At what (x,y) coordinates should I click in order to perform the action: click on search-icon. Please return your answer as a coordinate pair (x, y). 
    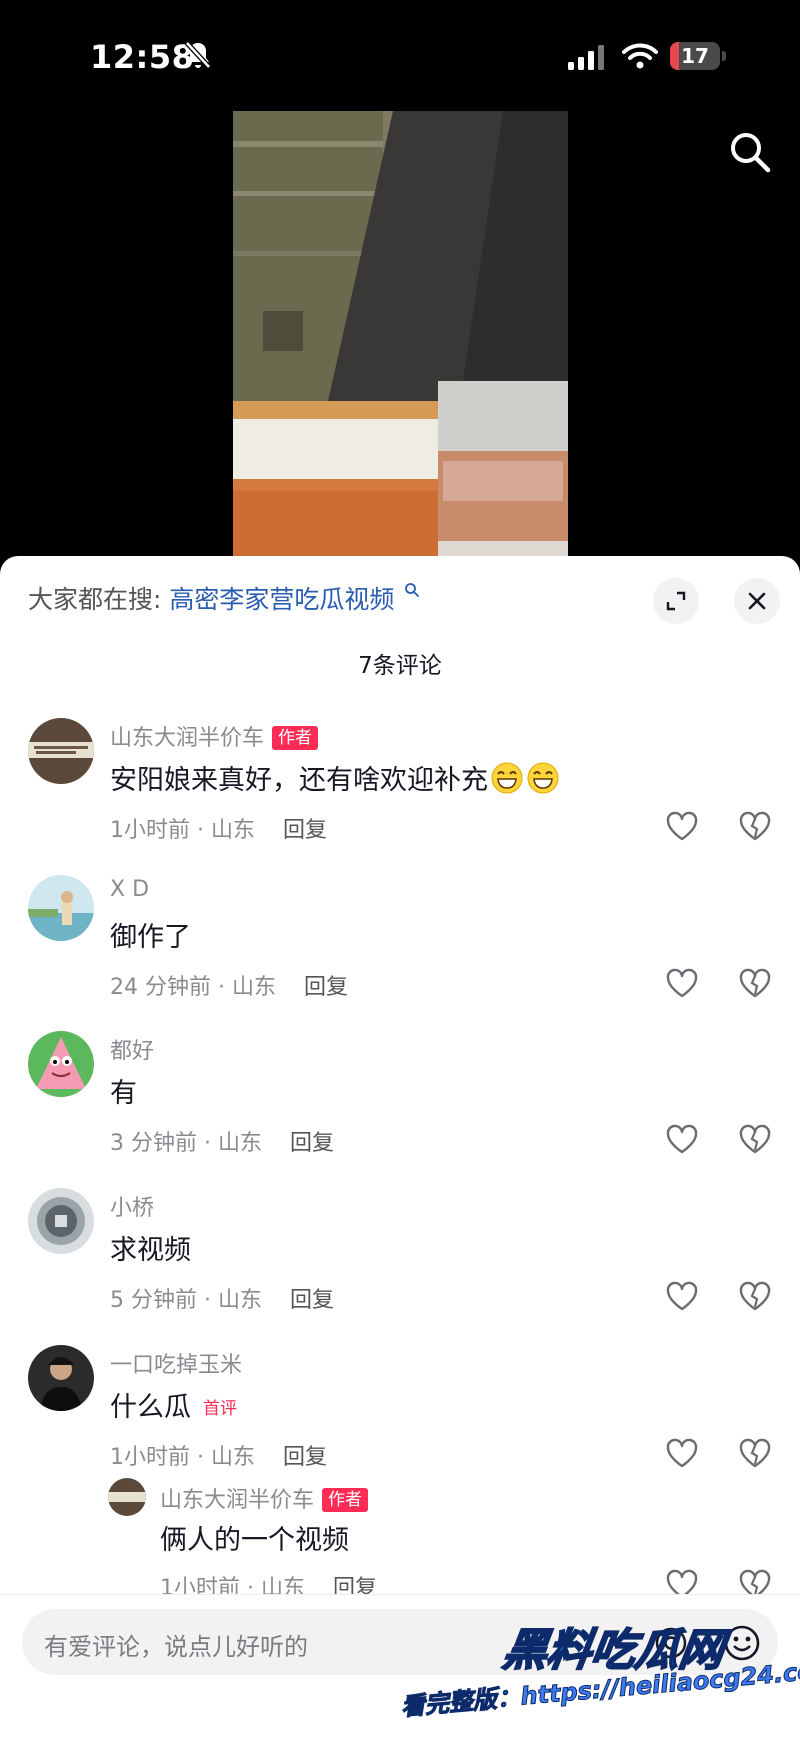
    Looking at the image, I should click on (750, 152).